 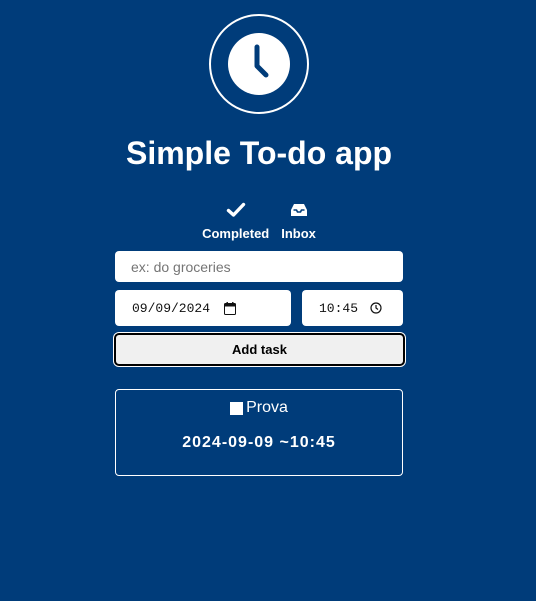 I want to click on clock-picker-icon, so click(x=376, y=308).